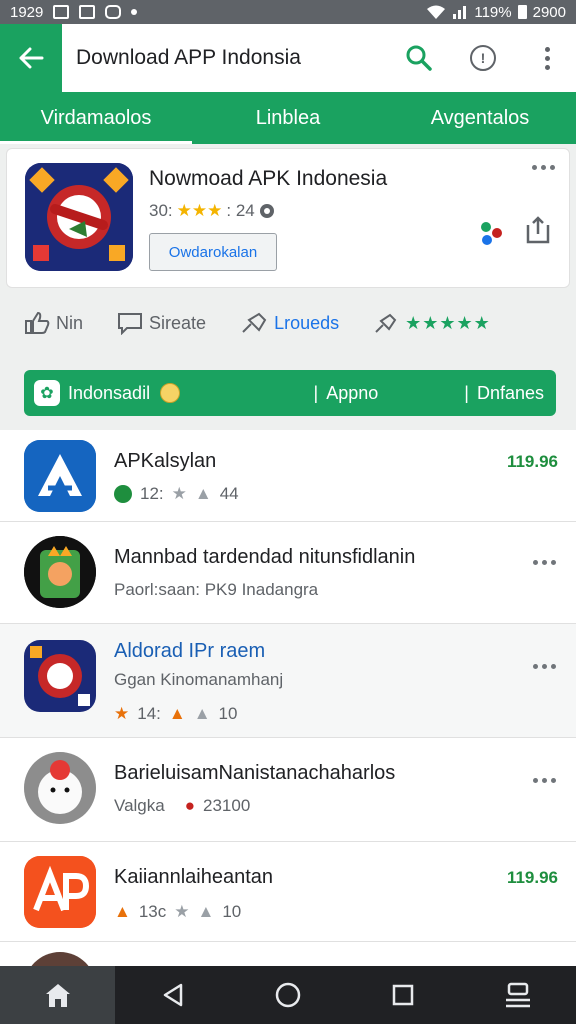 The image size is (576, 1024). Describe the element at coordinates (480, 118) in the screenshot. I see `tab-avgentalos: Avgentalos` at that location.